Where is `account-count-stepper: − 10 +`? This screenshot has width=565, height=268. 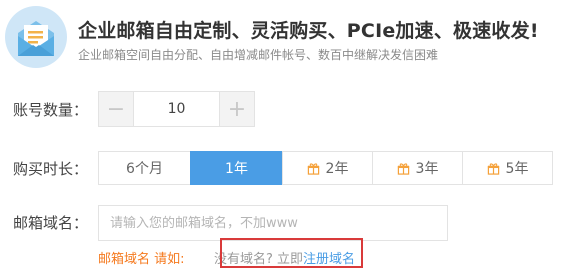
account-count-stepper: − 10 + is located at coordinates (176, 109).